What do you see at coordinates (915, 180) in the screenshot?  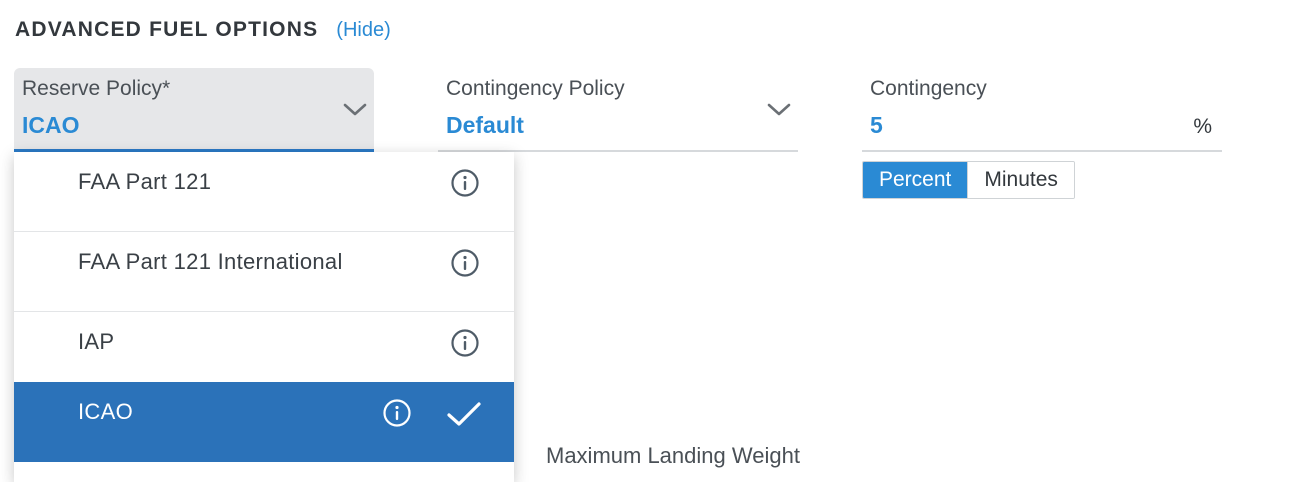 I see `percent-option: Percent` at bounding box center [915, 180].